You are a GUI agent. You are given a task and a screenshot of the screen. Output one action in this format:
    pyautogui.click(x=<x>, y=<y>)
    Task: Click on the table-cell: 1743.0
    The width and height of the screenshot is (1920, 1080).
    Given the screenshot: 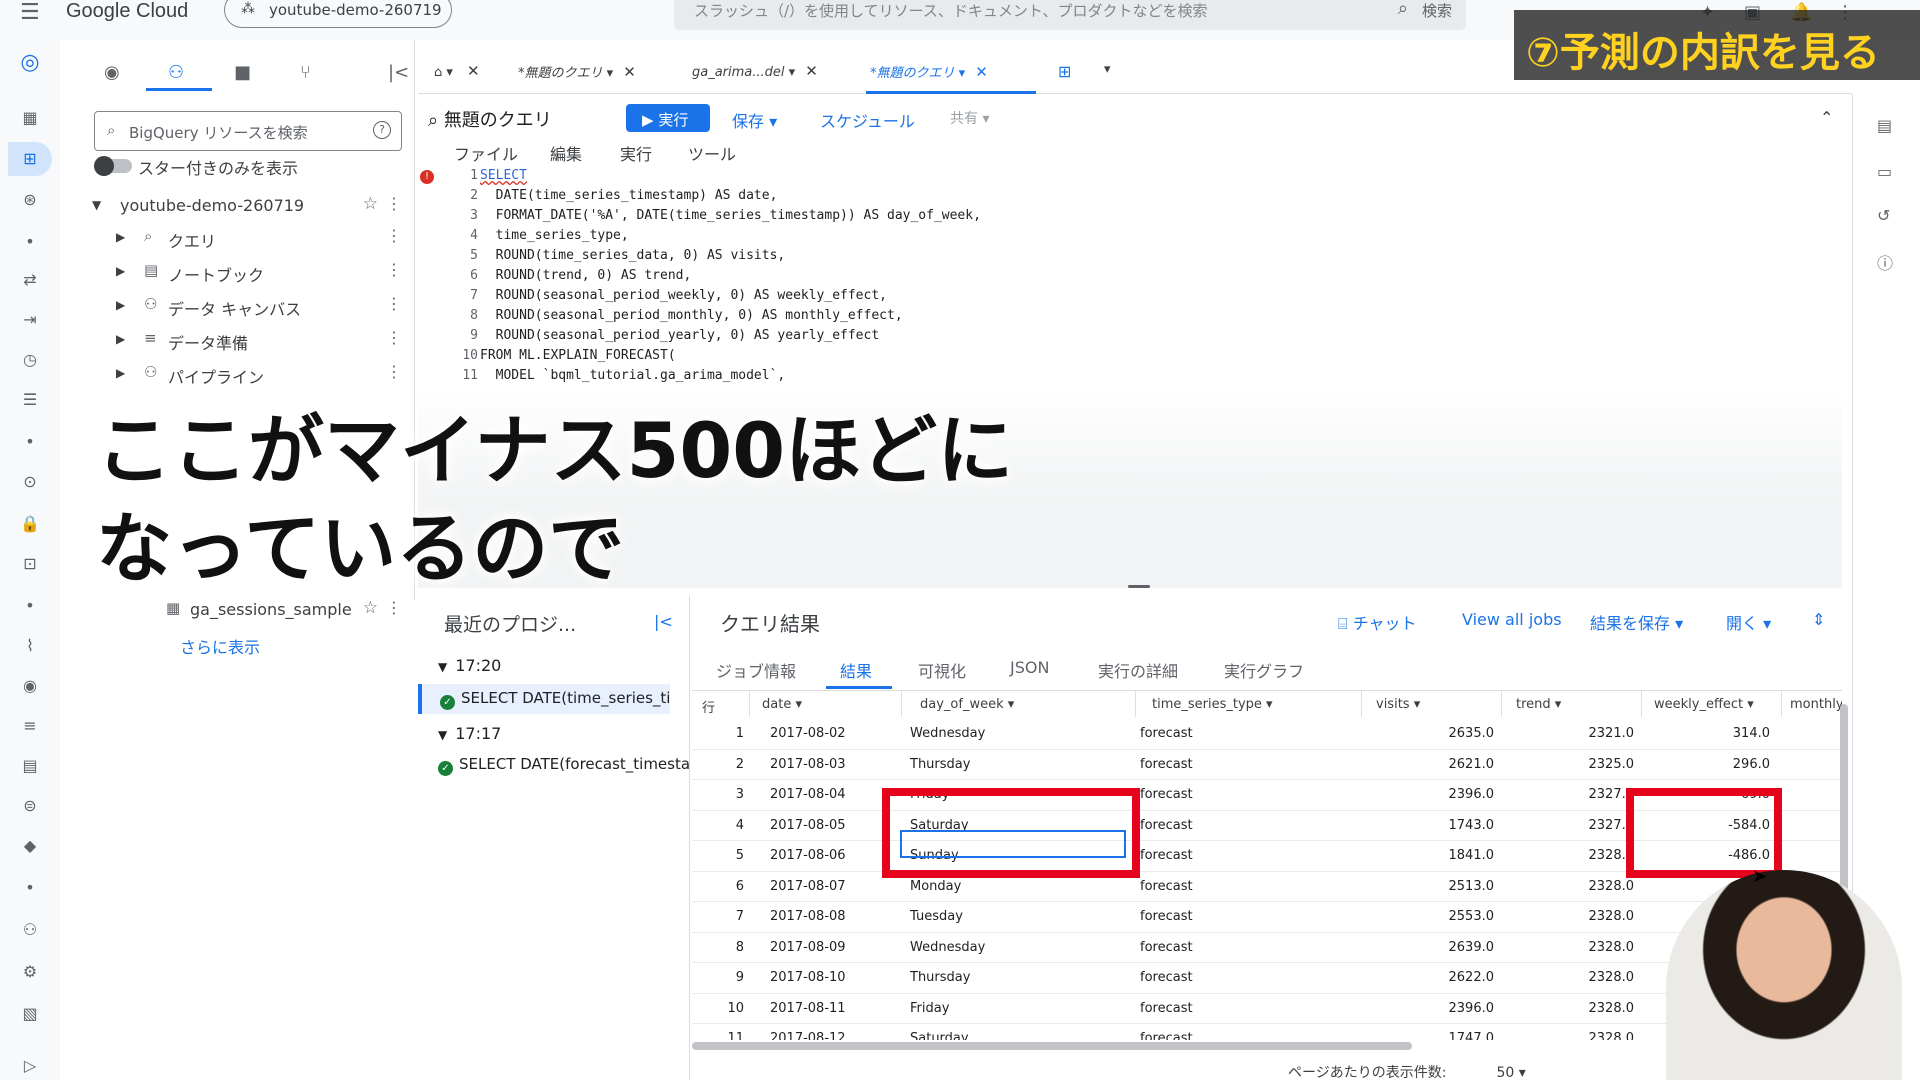 What is the action you would take?
    pyautogui.click(x=1428, y=825)
    